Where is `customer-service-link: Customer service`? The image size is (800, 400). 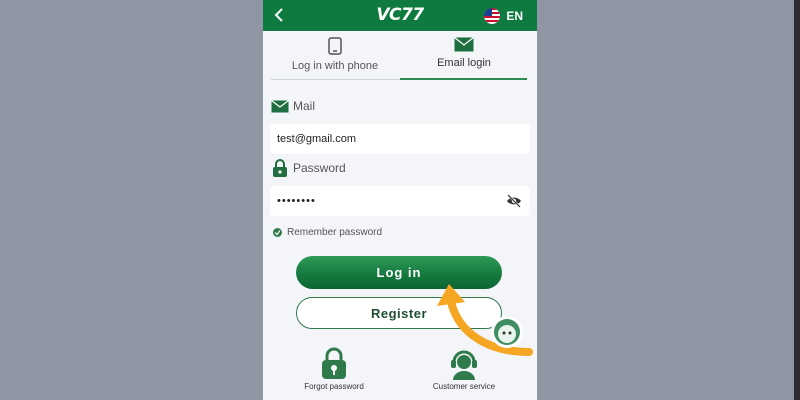 customer-service-link: Customer service is located at coordinates (464, 368).